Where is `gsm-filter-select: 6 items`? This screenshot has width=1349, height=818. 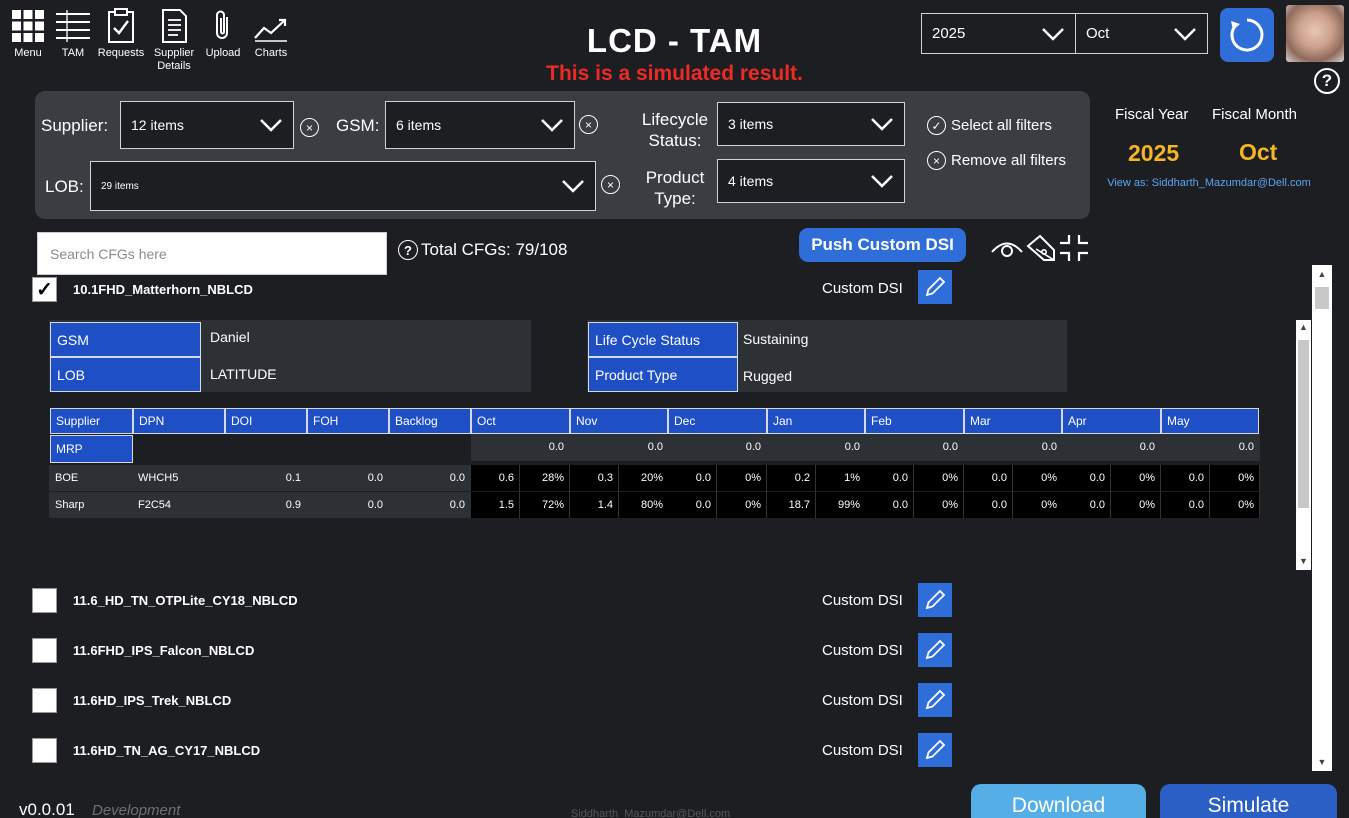
gsm-filter-select: 6 items is located at coordinates (480, 125).